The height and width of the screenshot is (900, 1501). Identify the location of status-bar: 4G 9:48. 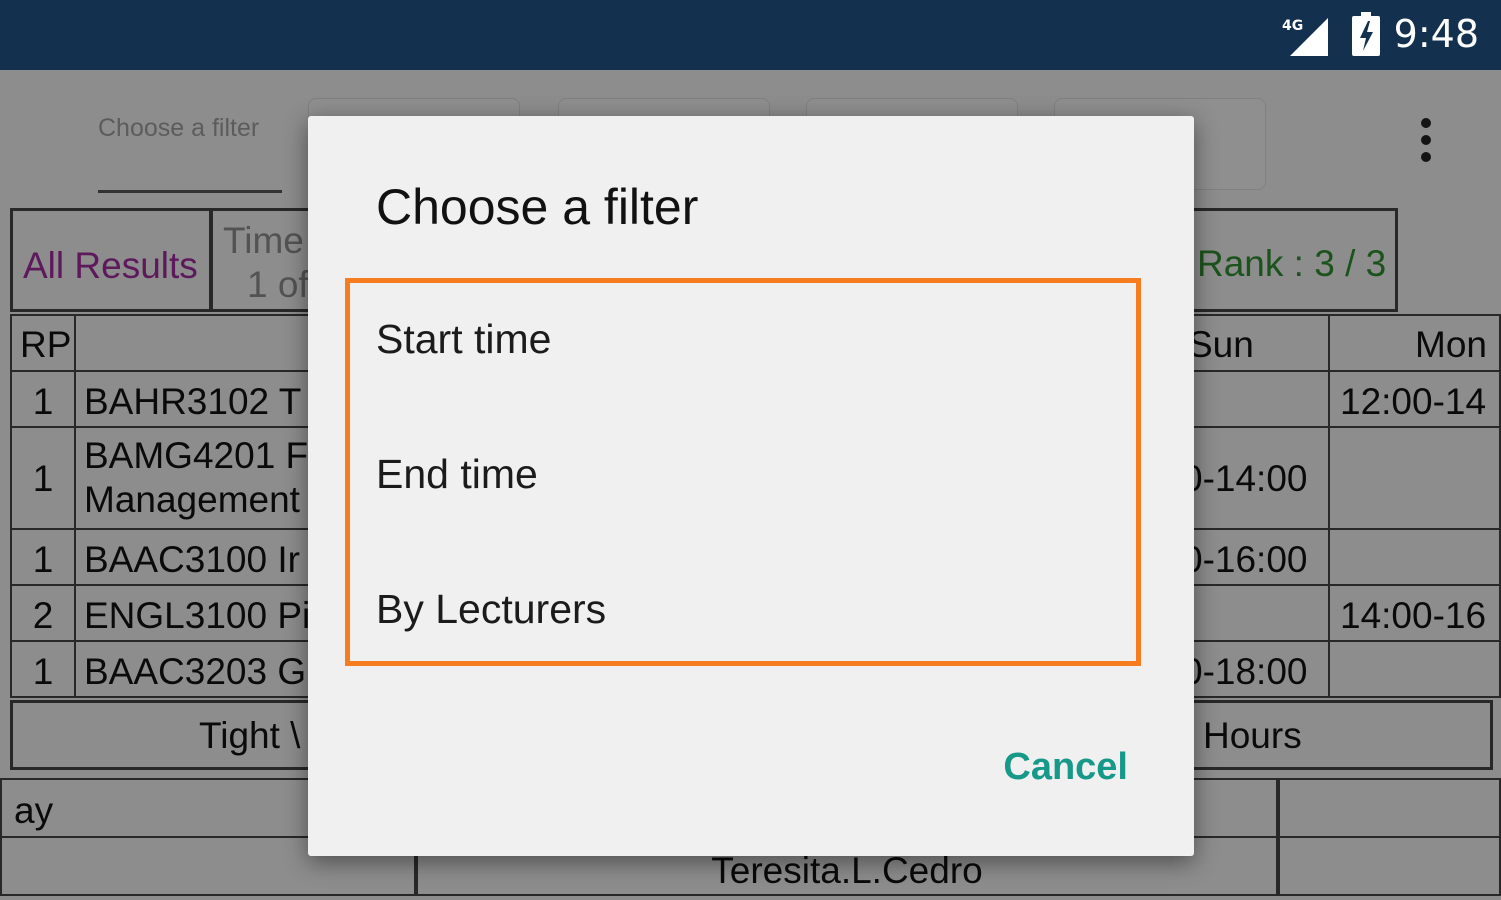
(750, 35).